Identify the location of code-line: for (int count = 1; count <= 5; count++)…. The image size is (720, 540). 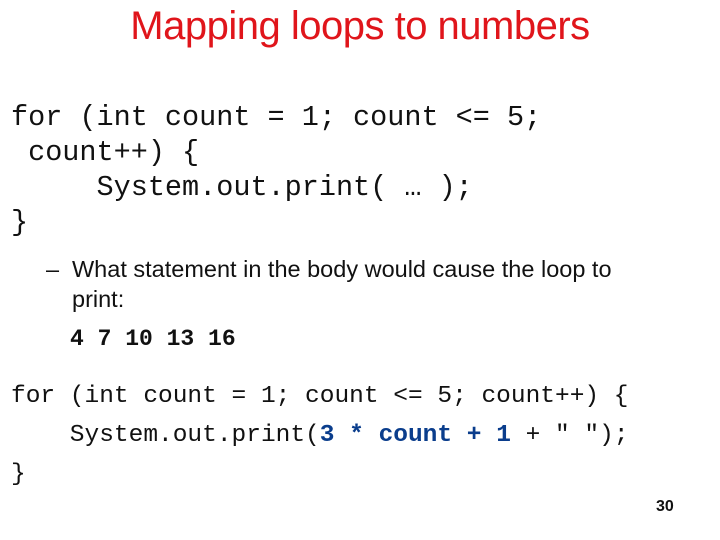
(320, 396).